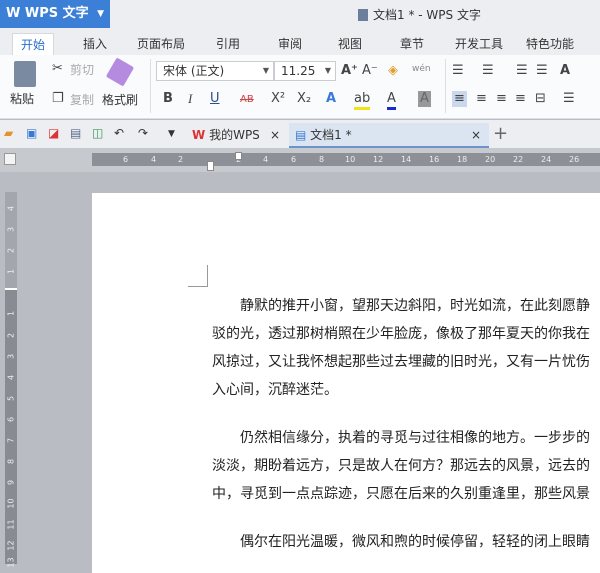  Describe the element at coordinates (290, 44) in the screenshot. I see `tab-review: 审阅` at that location.